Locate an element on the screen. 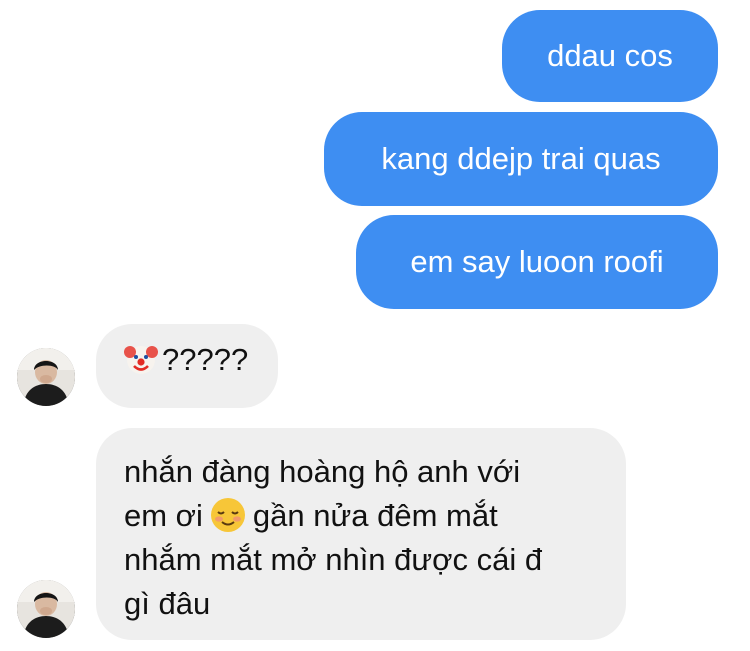 The image size is (750, 651). message-text: gần nửa đêm mắt is located at coordinates (375, 515).